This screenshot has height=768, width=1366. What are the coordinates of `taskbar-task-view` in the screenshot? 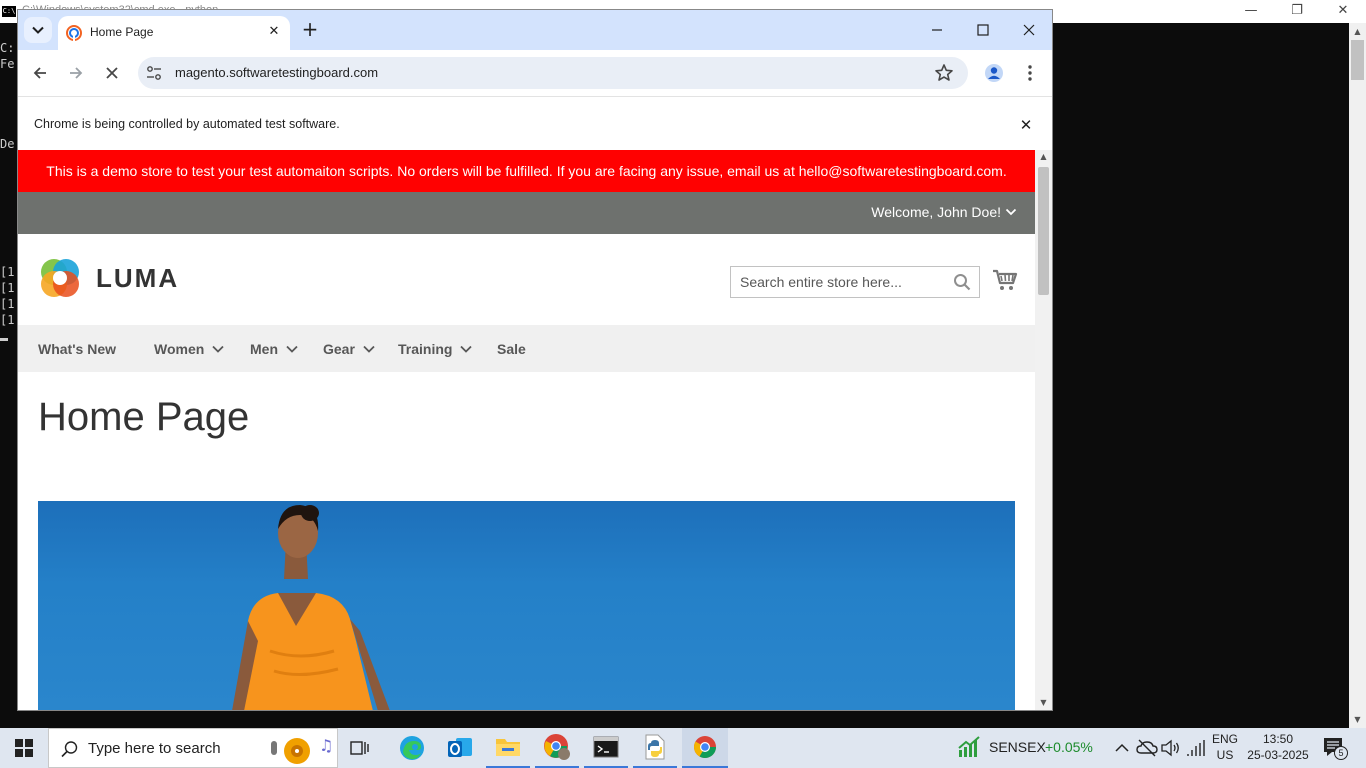 It's located at (360, 748).